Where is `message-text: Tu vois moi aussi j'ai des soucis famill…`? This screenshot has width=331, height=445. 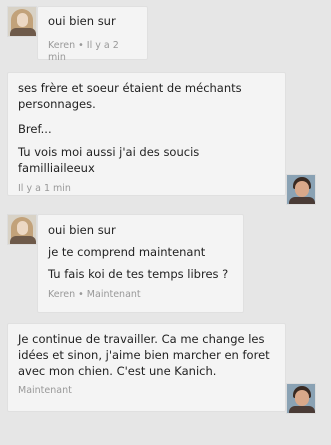
message-text: Tu vois moi aussi j'ai des soucis famill… is located at coordinates (109, 160).